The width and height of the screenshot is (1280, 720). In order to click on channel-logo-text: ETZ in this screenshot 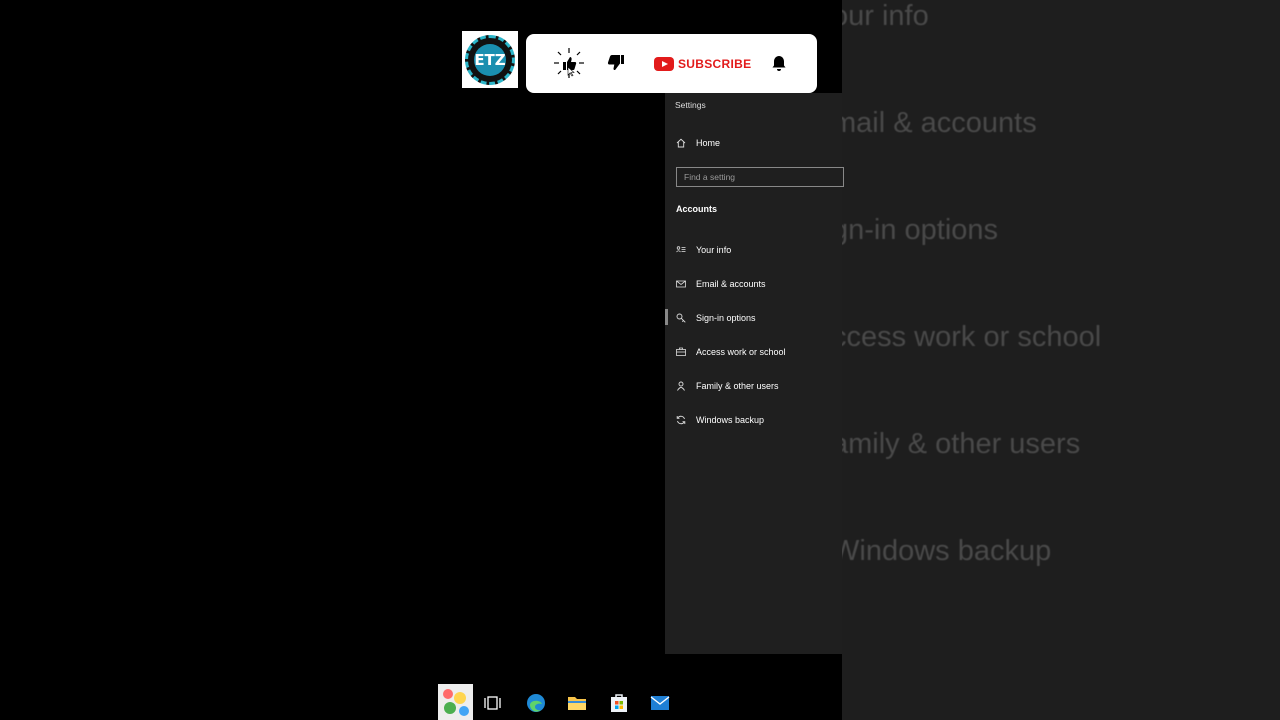, I will do `click(490, 59)`.